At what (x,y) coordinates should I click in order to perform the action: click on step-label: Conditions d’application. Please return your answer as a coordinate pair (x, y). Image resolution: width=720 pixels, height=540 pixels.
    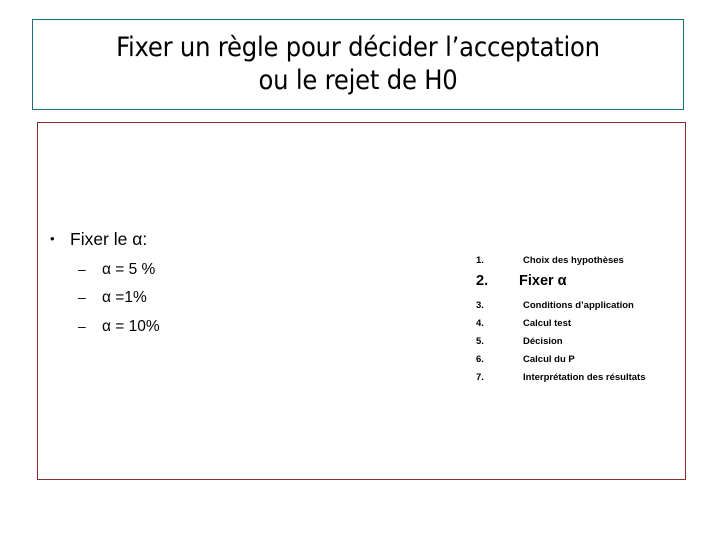
    Looking at the image, I should click on (578, 305).